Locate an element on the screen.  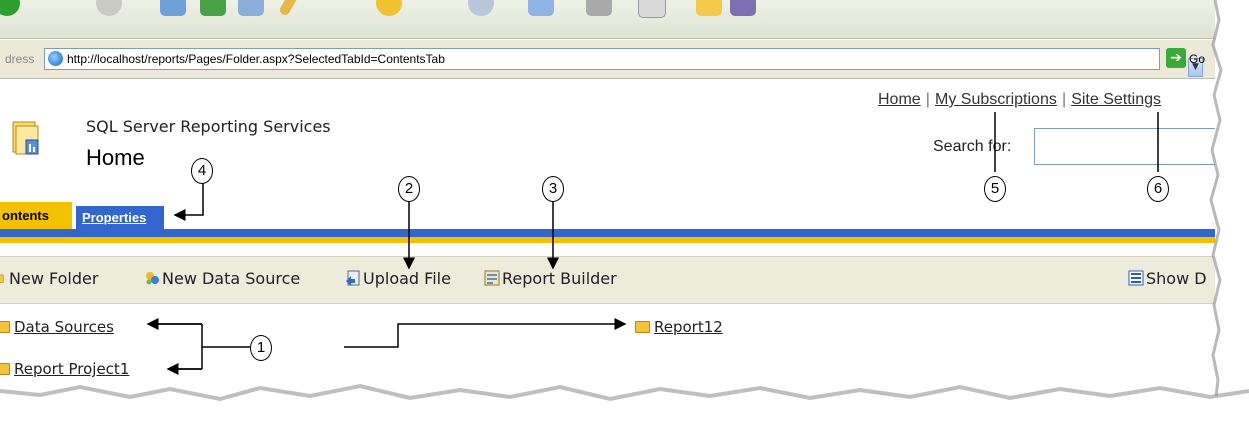
callout-2: 2 is located at coordinates (409, 189).